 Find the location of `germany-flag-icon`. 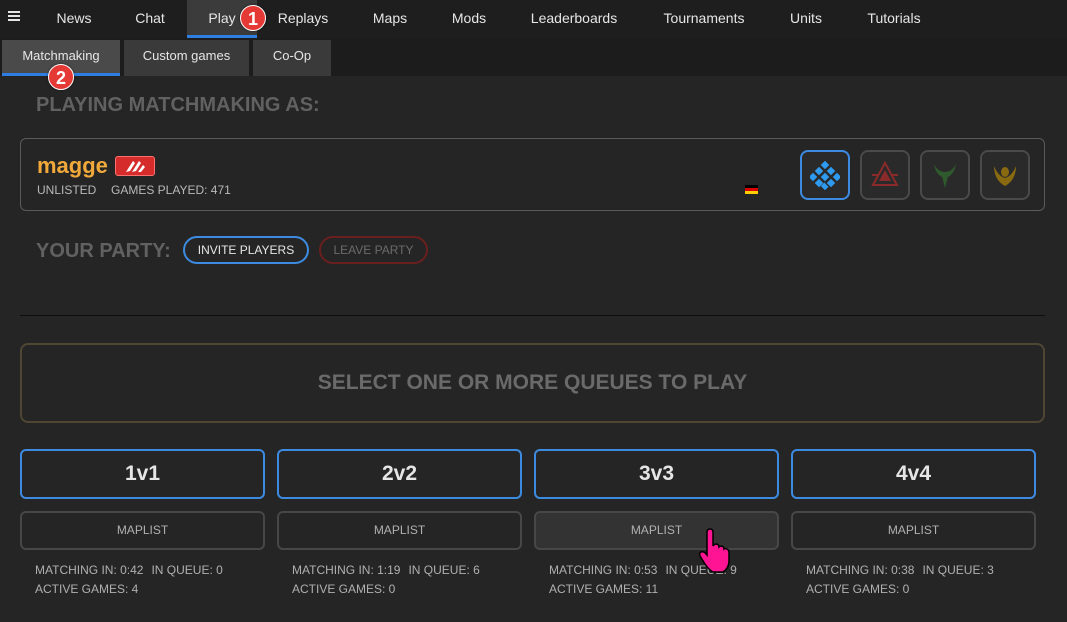

germany-flag-icon is located at coordinates (751, 189).